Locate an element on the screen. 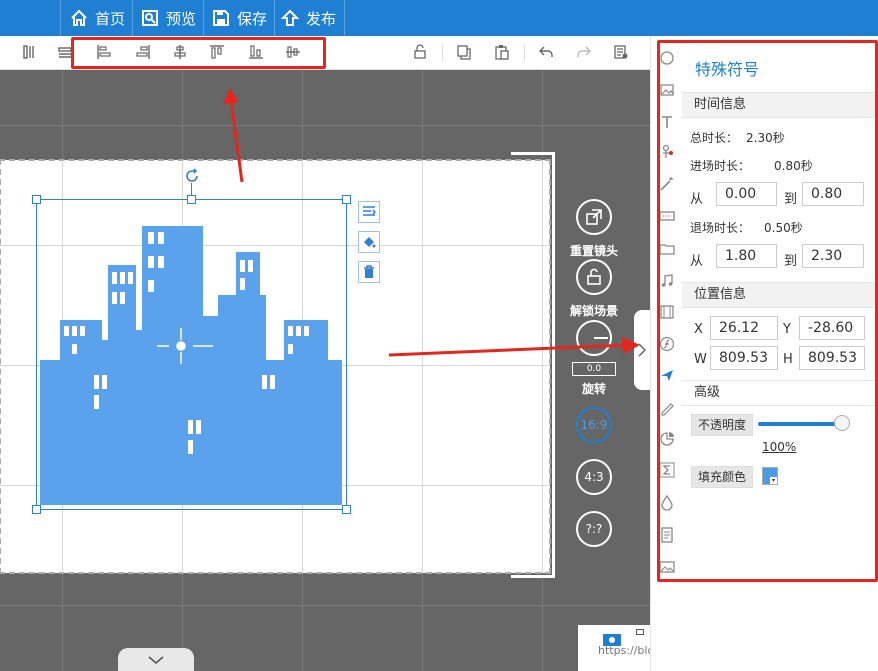 The height and width of the screenshot is (671, 878). enter-to-label: 到 is located at coordinates (791, 199).